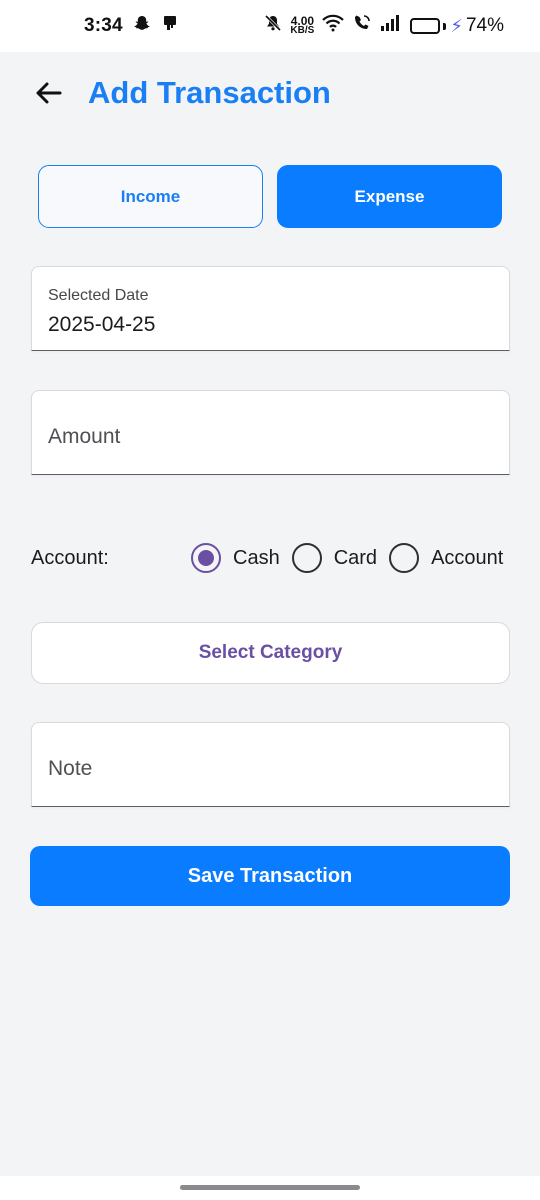 This screenshot has height=1200, width=540. Describe the element at coordinates (362, 26) in the screenshot. I see `call-icon` at that location.